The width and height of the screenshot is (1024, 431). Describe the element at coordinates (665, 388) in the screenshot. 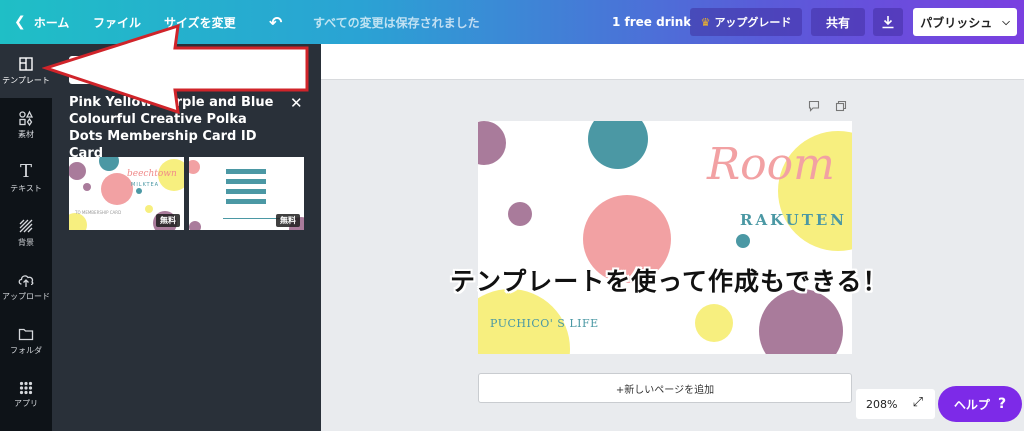

I see `add-page-button: +新しいページを追加` at that location.